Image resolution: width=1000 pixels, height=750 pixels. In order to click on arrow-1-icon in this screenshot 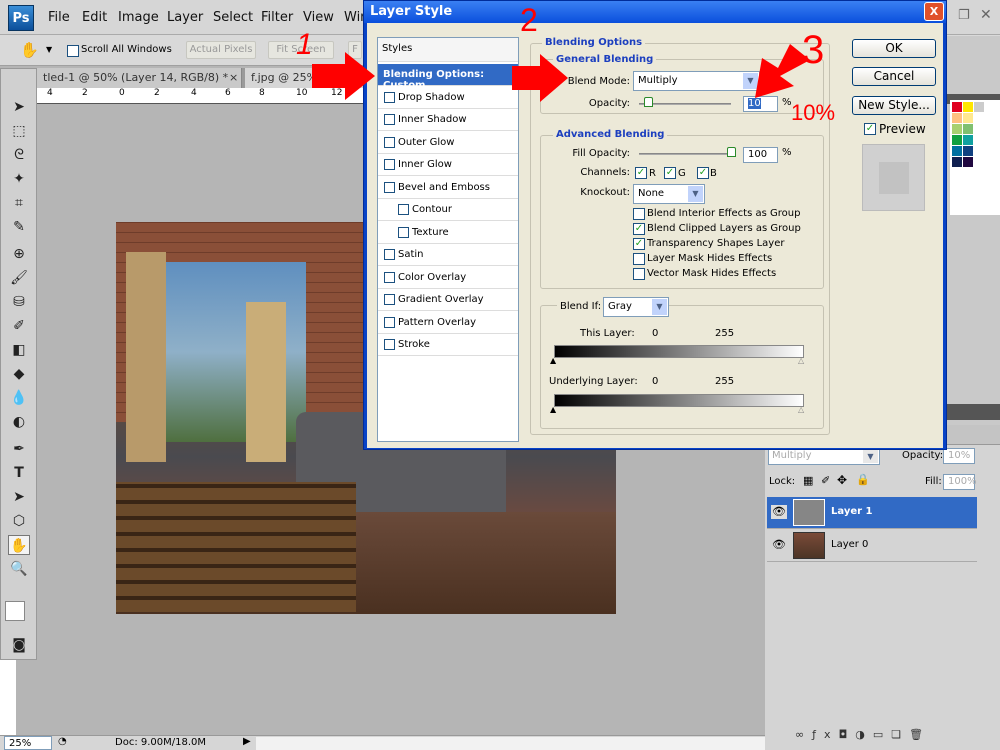, I will do `click(343, 76)`.